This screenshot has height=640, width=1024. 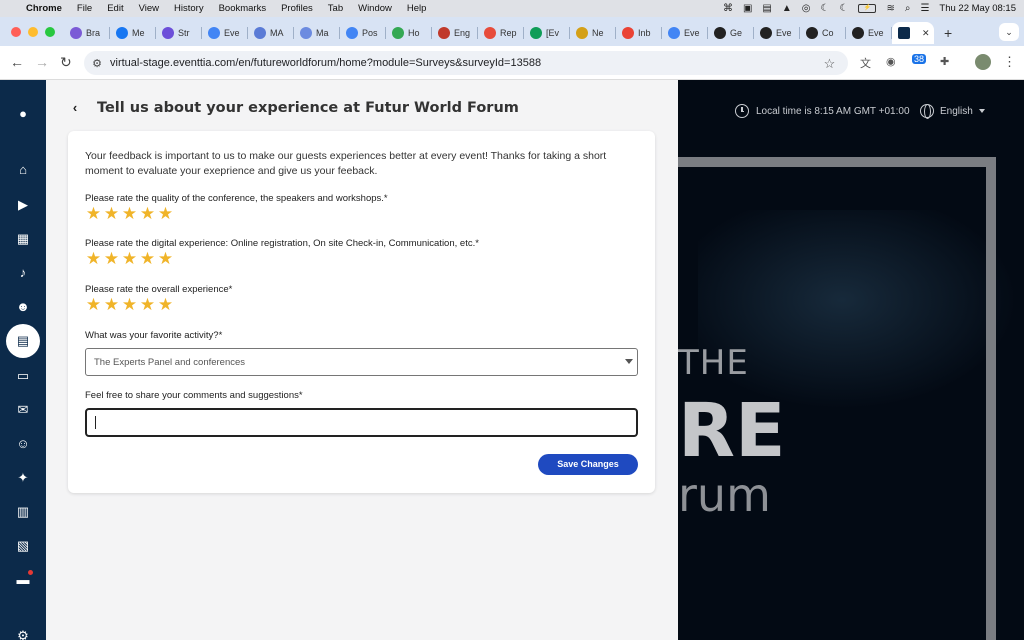 I want to click on browser-tab: Ma, so click(x=317, y=33).